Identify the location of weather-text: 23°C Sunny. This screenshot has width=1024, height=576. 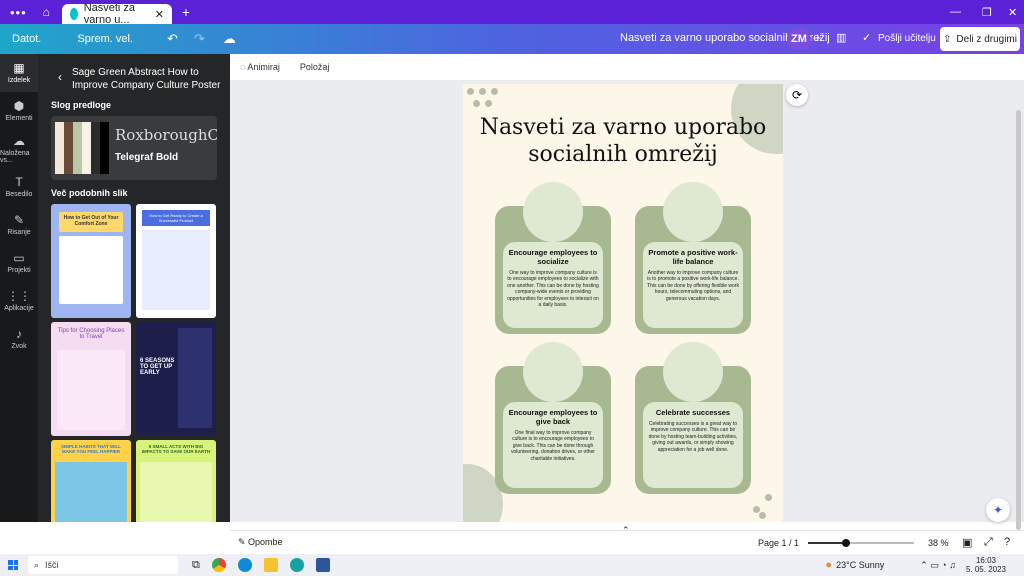
(860, 565).